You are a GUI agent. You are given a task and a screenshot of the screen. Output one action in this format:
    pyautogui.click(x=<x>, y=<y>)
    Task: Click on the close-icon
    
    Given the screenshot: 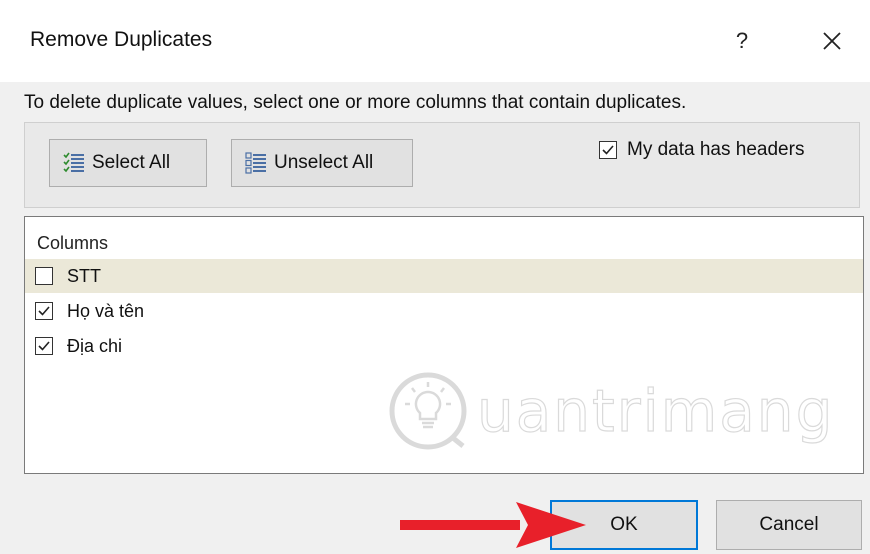 What is the action you would take?
    pyautogui.click(x=832, y=41)
    